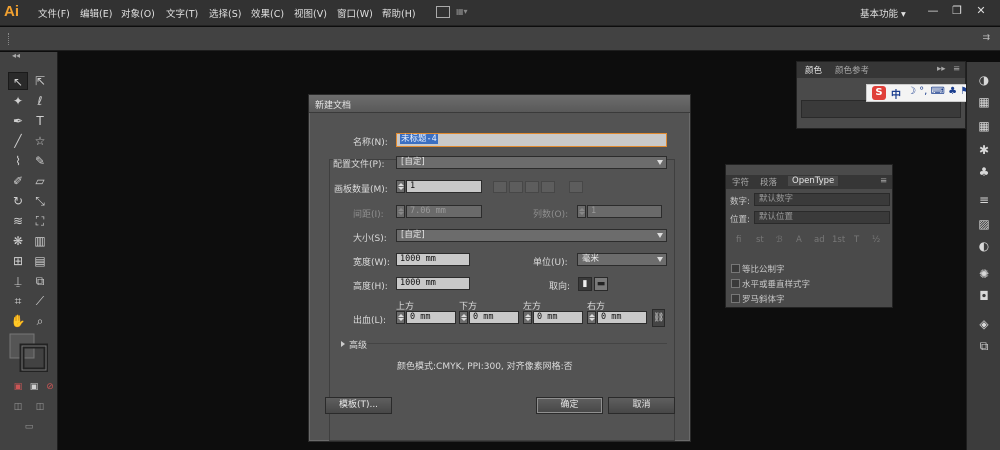 This screenshot has height=450, width=1000. I want to click on artboards-input: 1, so click(444, 186).